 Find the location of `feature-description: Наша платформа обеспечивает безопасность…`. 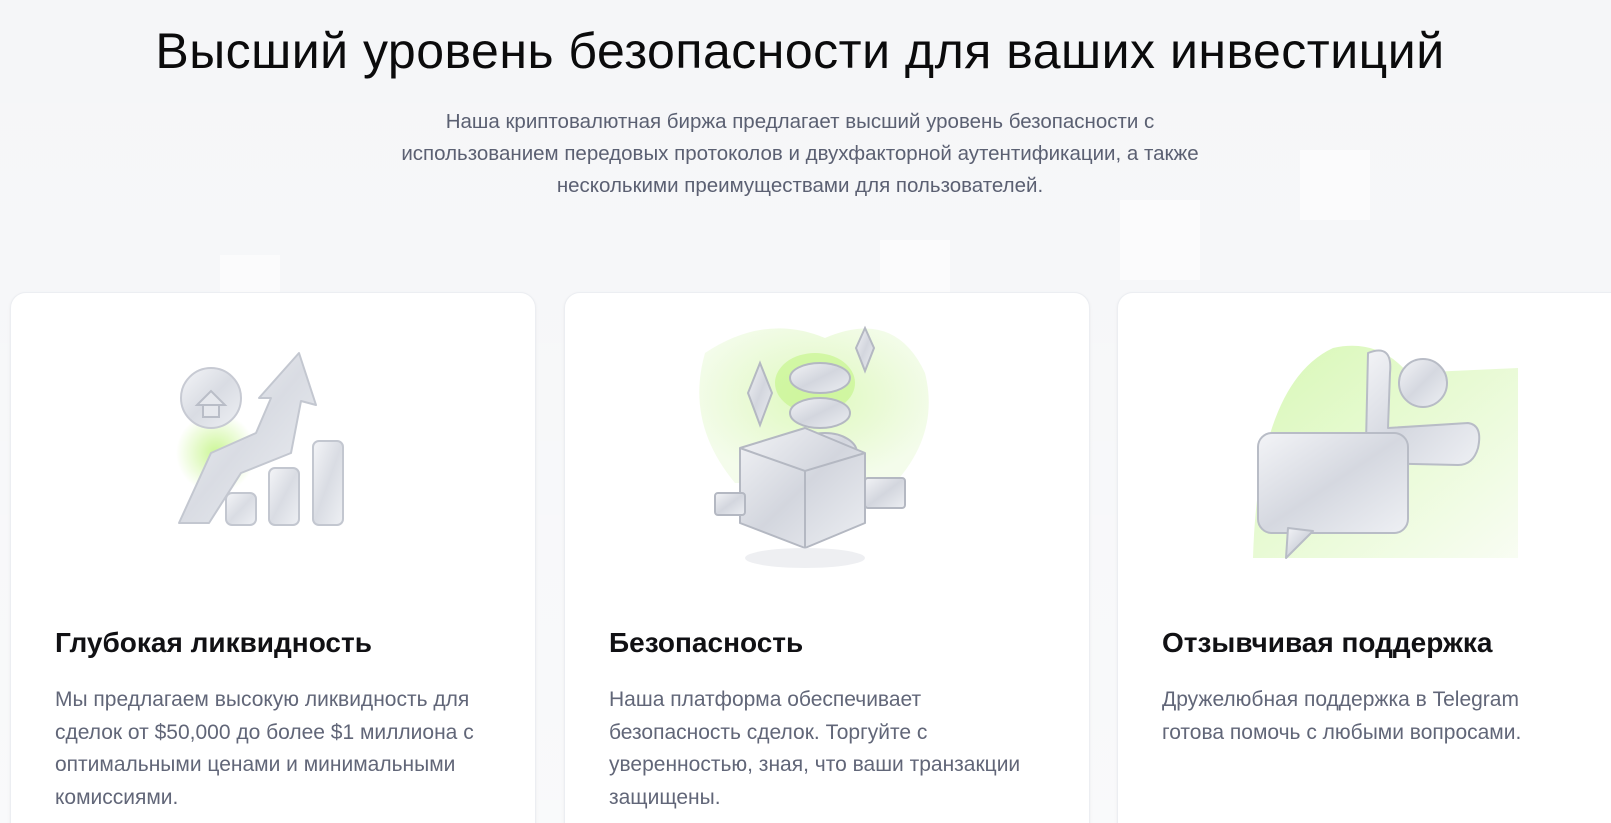

feature-description: Наша платформа обеспечивает безопасность… is located at coordinates (815, 748).